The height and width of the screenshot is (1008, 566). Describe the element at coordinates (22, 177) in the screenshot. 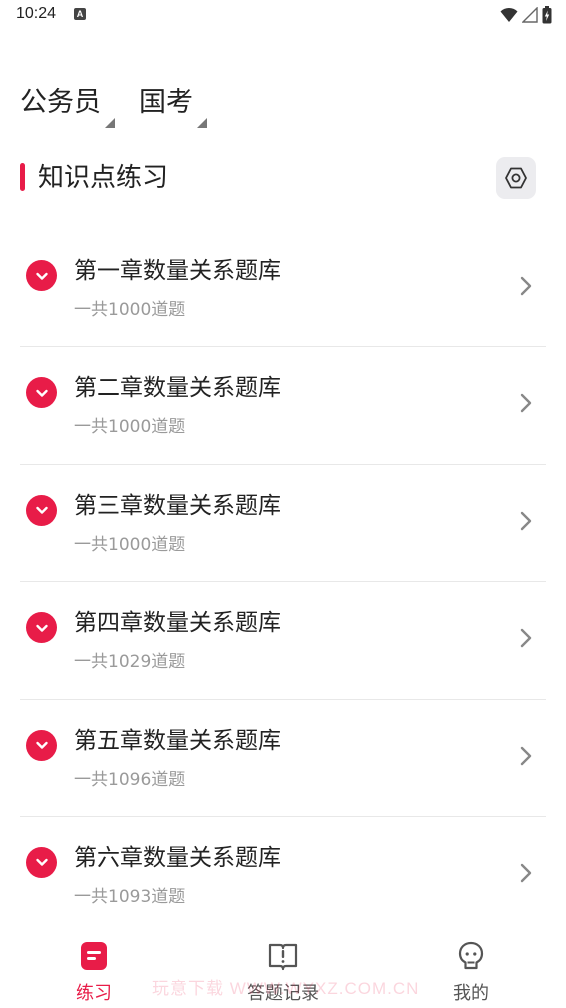

I see `section-accent-bar` at that location.